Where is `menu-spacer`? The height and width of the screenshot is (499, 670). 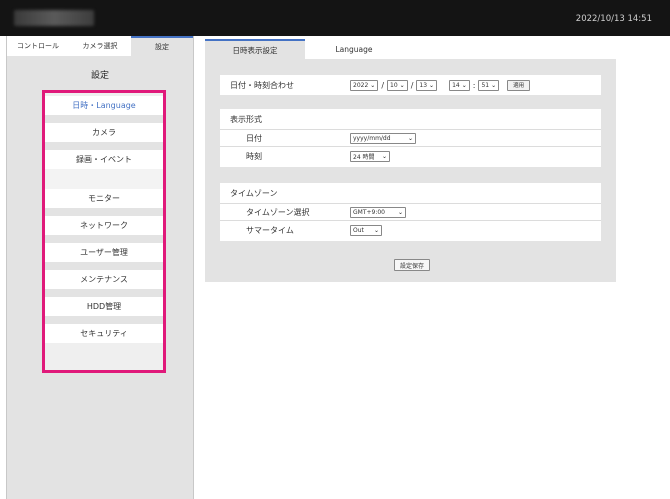
menu-spacer is located at coordinates (104, 179).